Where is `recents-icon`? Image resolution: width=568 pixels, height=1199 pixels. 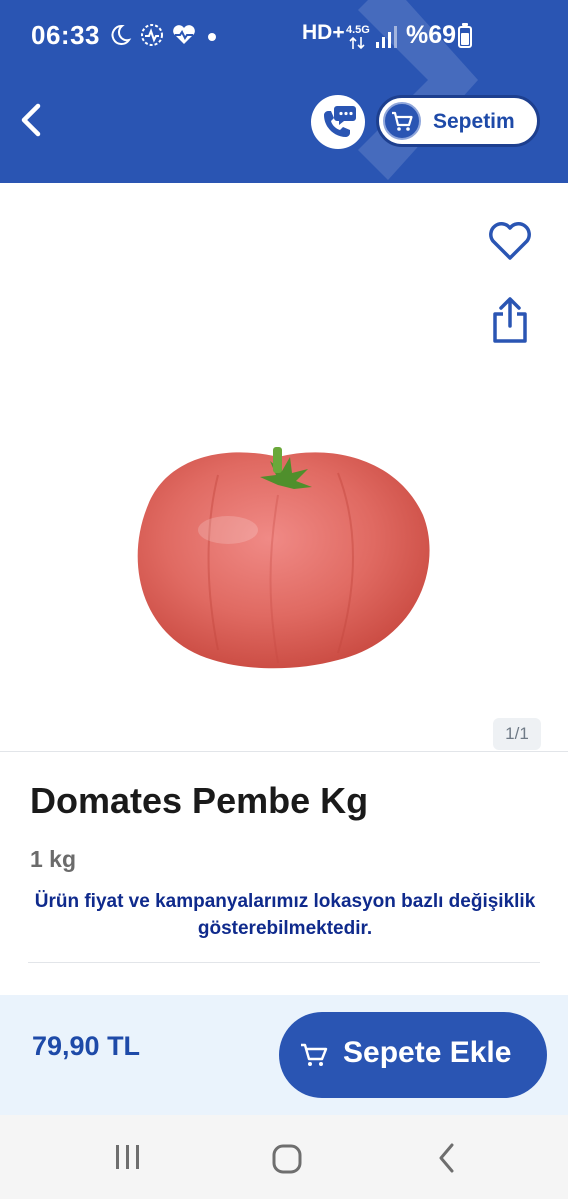
recents-icon is located at coordinates (128, 1157).